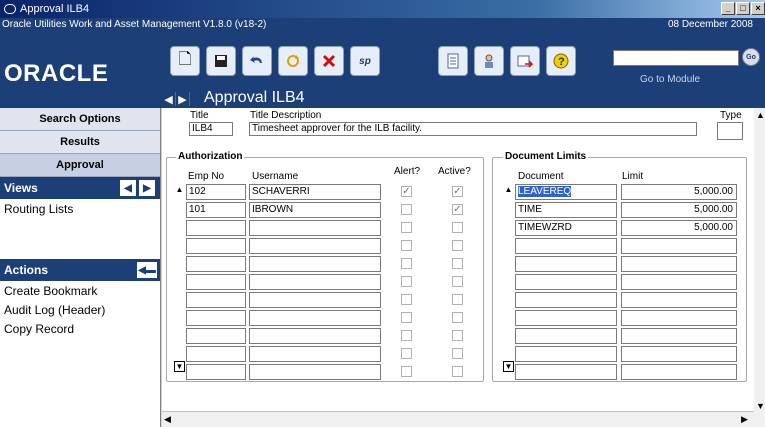 The width and height of the screenshot is (765, 427). Describe the element at coordinates (80, 309) in the screenshot. I see `action-audit-log-header: Audit Log (Header)` at that location.